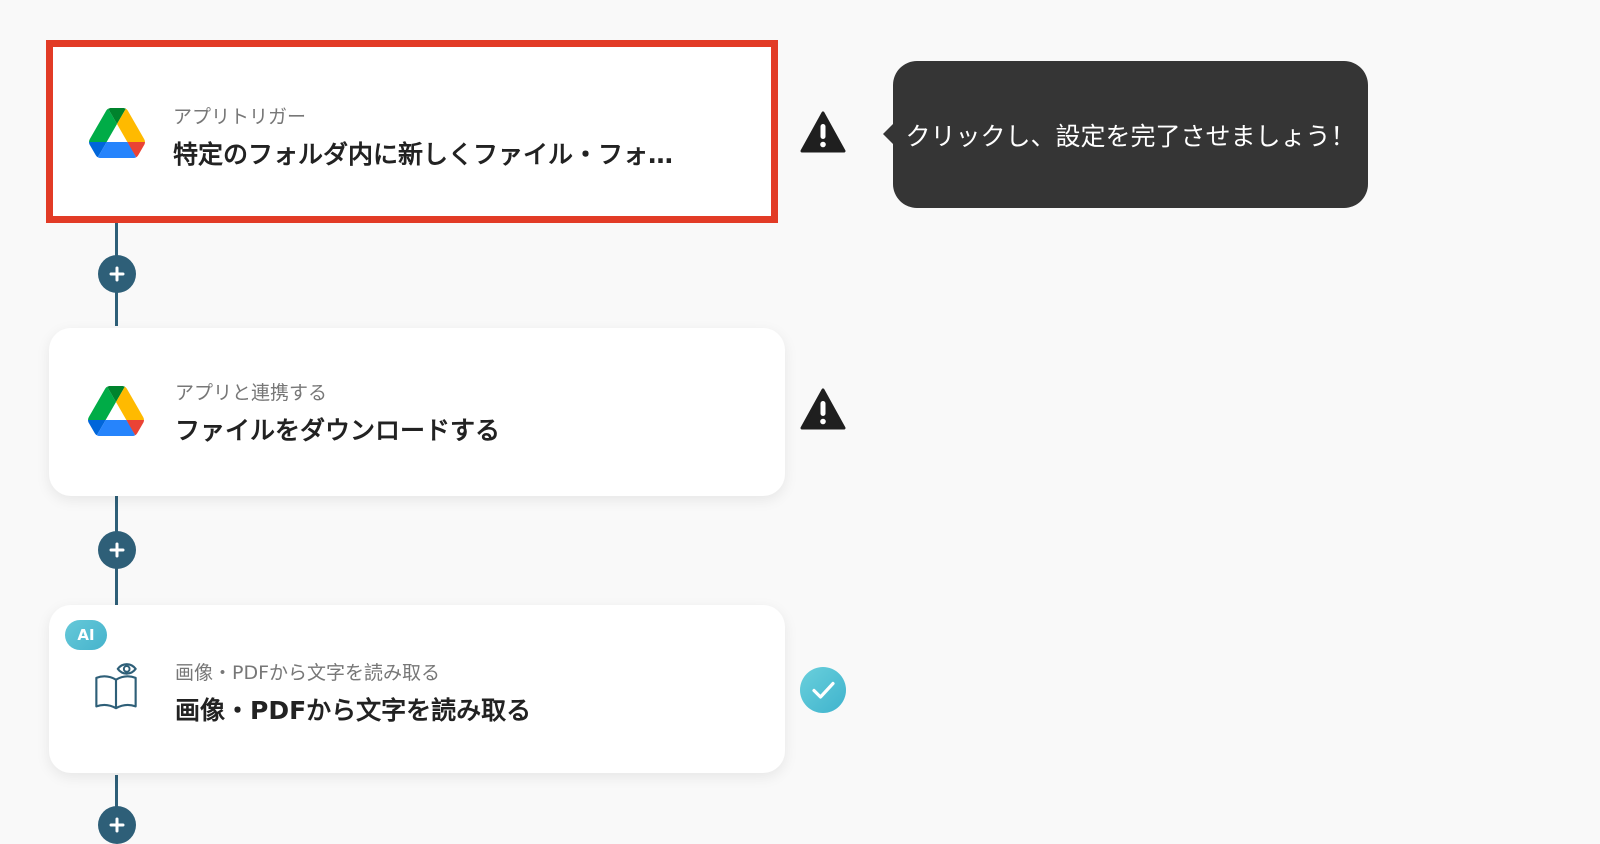  I want to click on check-icon, so click(823, 690).